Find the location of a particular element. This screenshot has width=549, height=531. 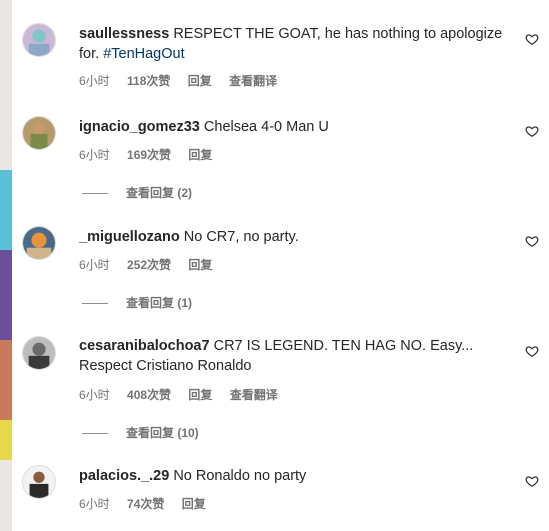

view-replies-label: 查看回复 (2) is located at coordinates (159, 193).